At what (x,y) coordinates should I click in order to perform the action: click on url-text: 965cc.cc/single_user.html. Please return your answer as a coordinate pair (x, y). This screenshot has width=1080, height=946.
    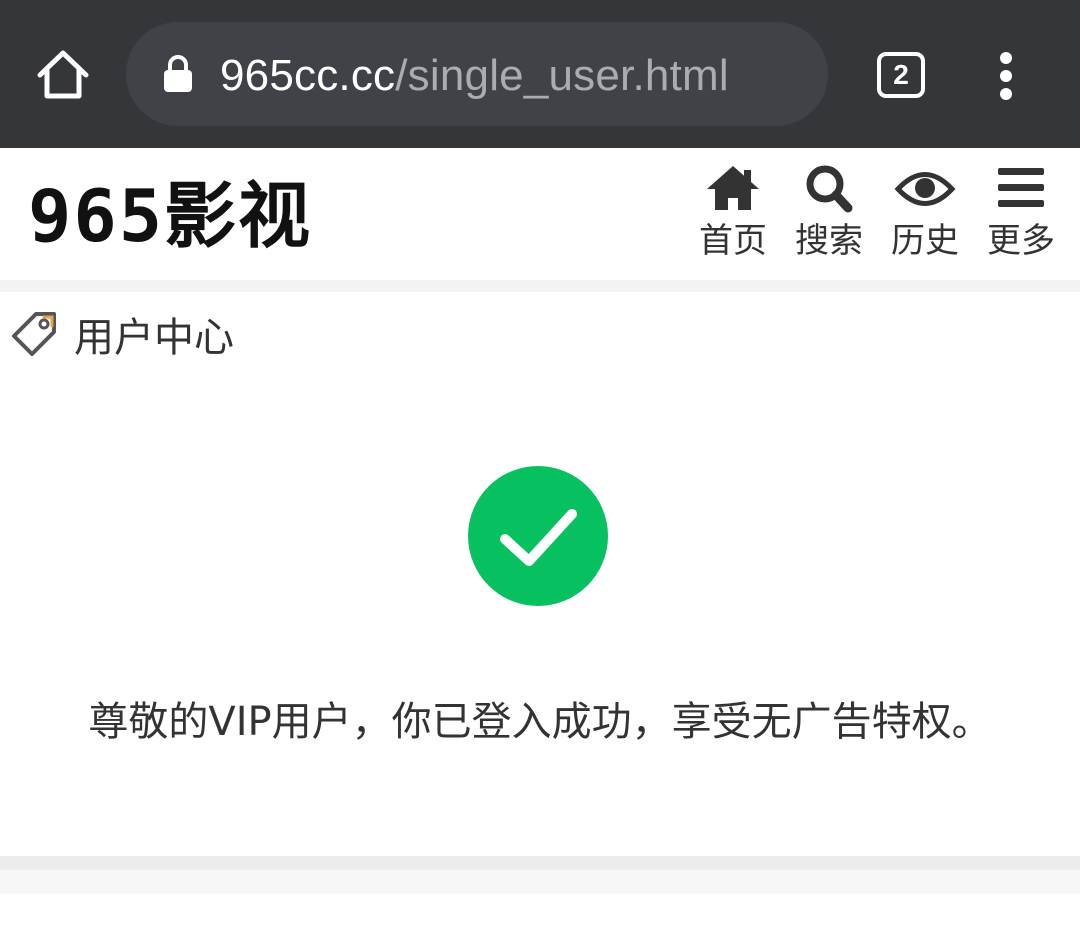
    Looking at the image, I should click on (474, 76).